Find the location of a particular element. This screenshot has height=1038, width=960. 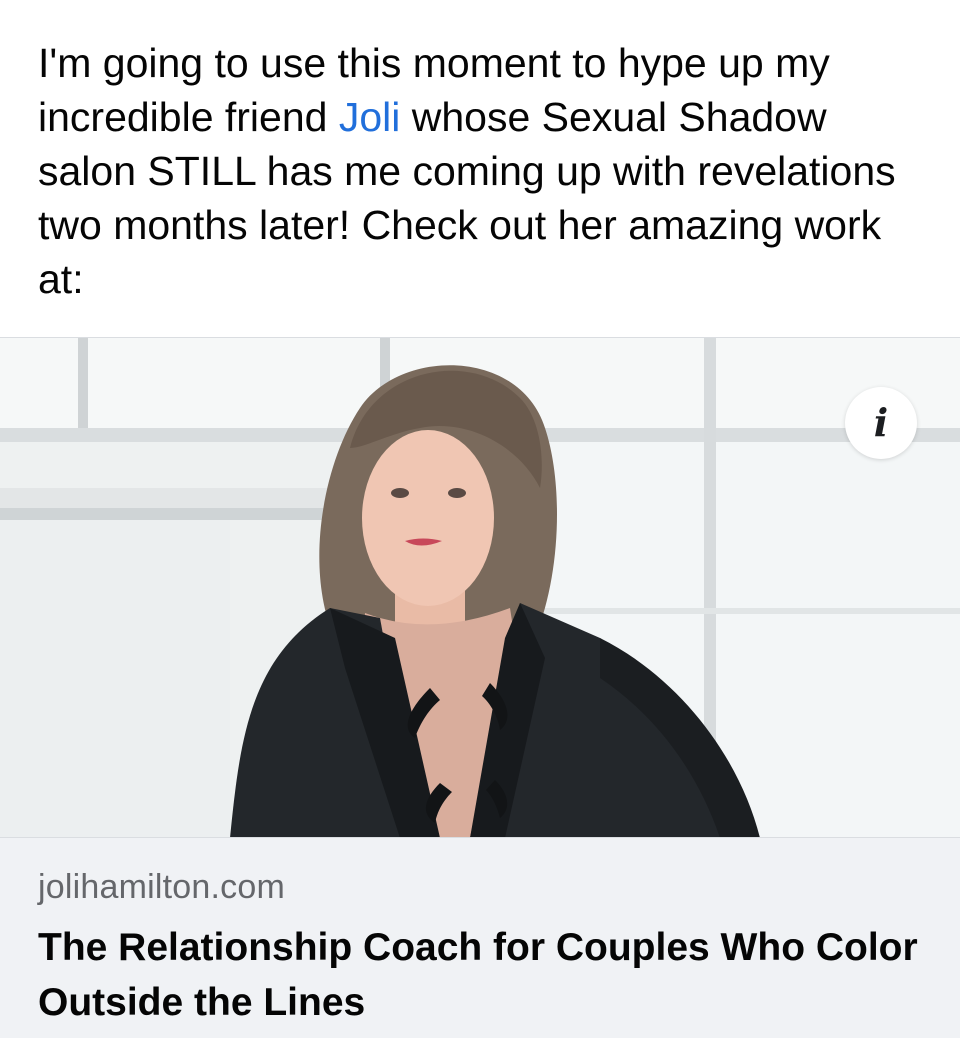

info-button: i is located at coordinates (881, 423).